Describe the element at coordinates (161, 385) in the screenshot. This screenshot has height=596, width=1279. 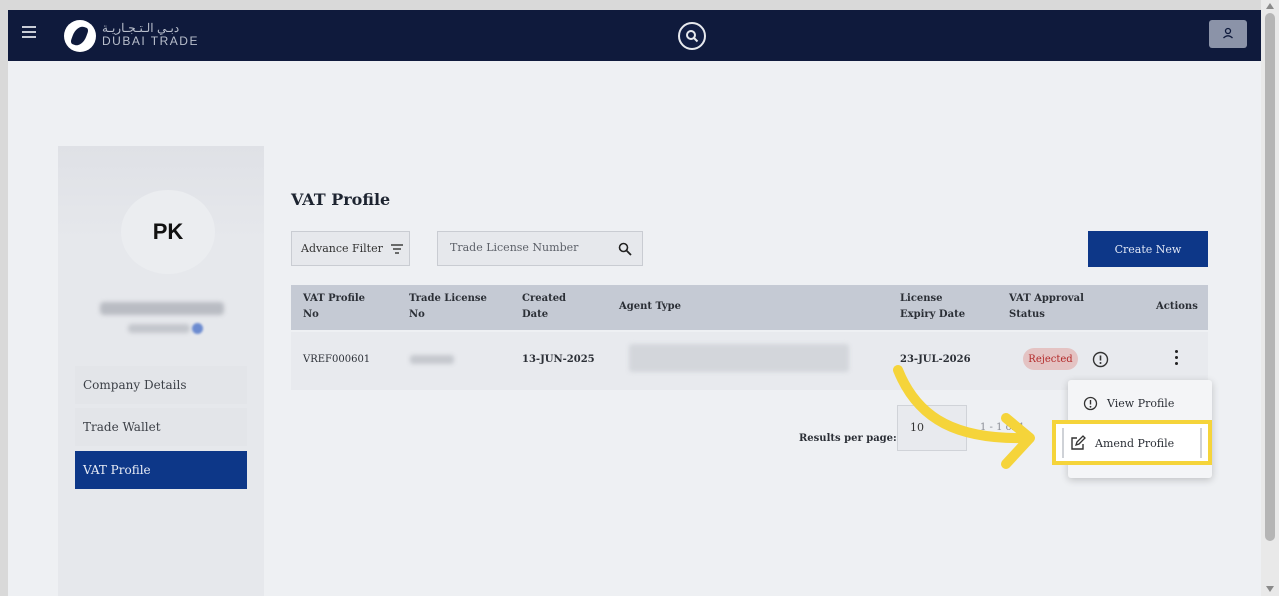
I see `sidebar-item-company-details: Company Details` at that location.